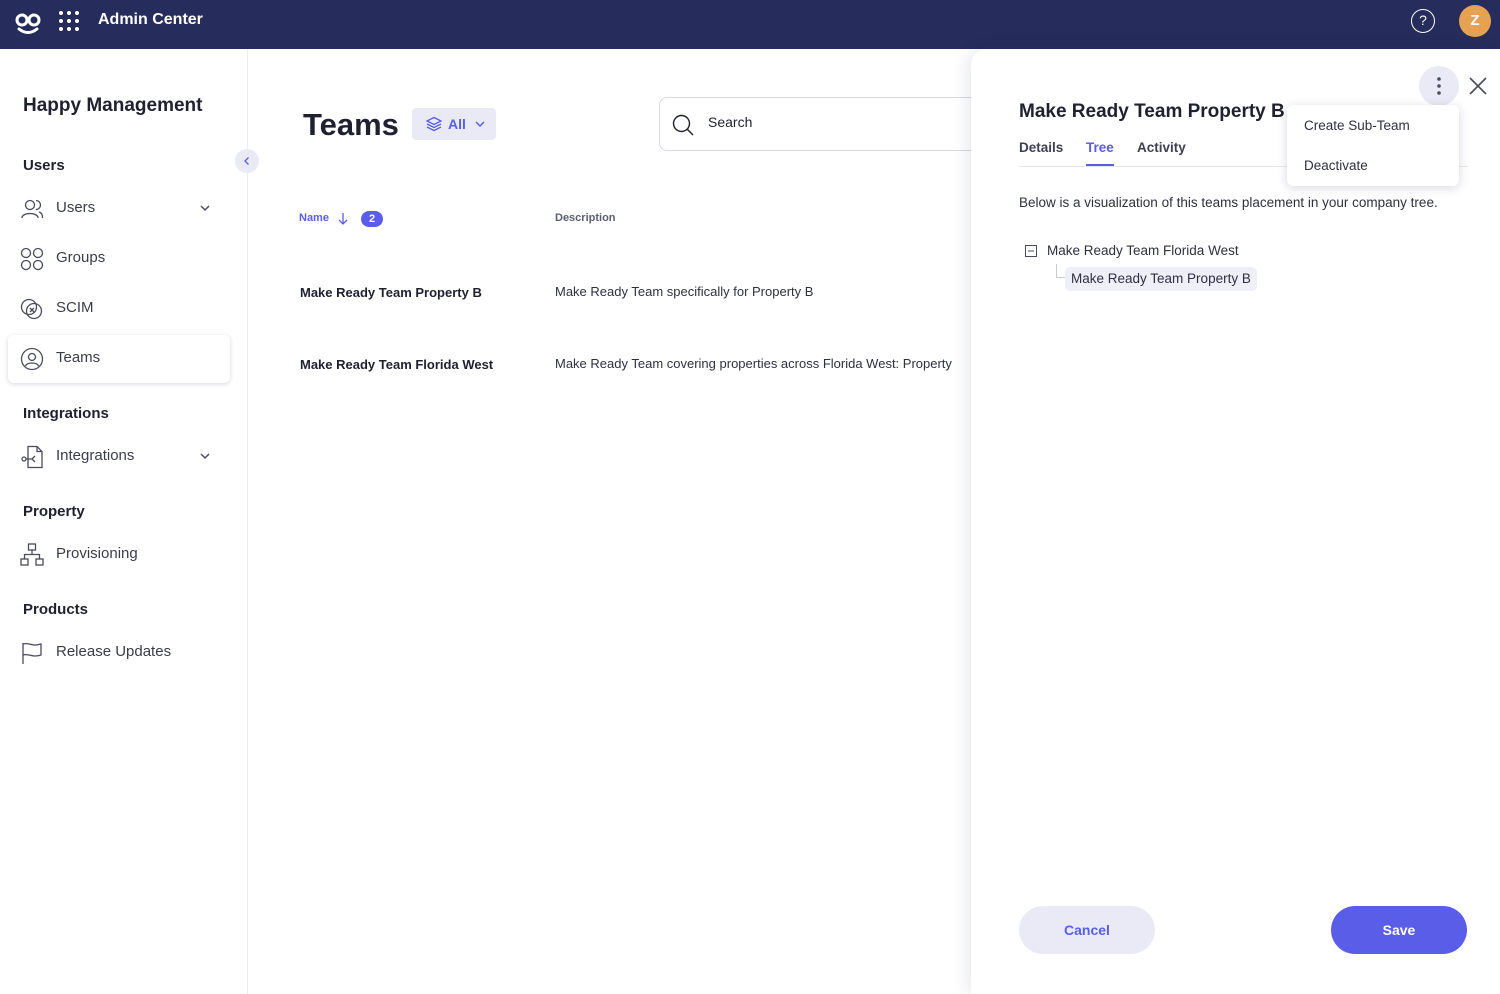  Describe the element at coordinates (838, 122) in the screenshot. I see `search-input` at that location.